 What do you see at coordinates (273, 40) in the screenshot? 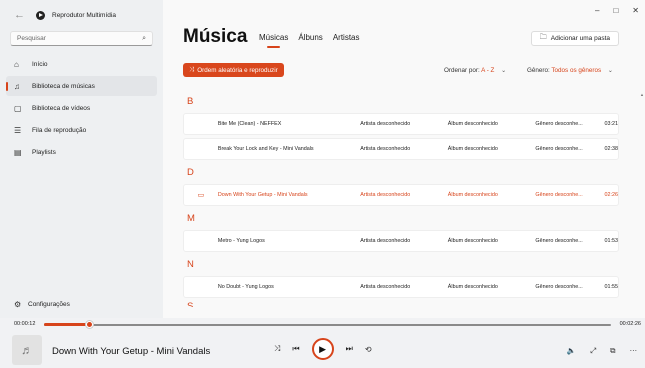
I see `tab-songs: Músicas` at bounding box center [273, 40].